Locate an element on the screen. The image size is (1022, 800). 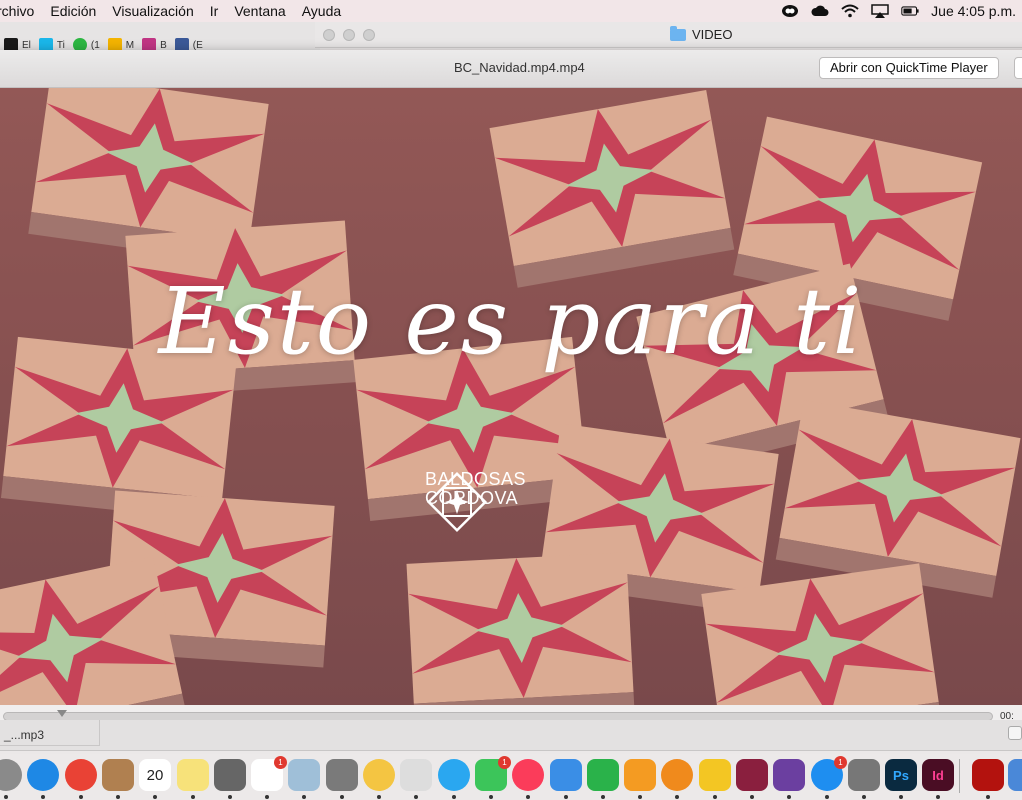
books-icon is located at coordinates (677, 775).